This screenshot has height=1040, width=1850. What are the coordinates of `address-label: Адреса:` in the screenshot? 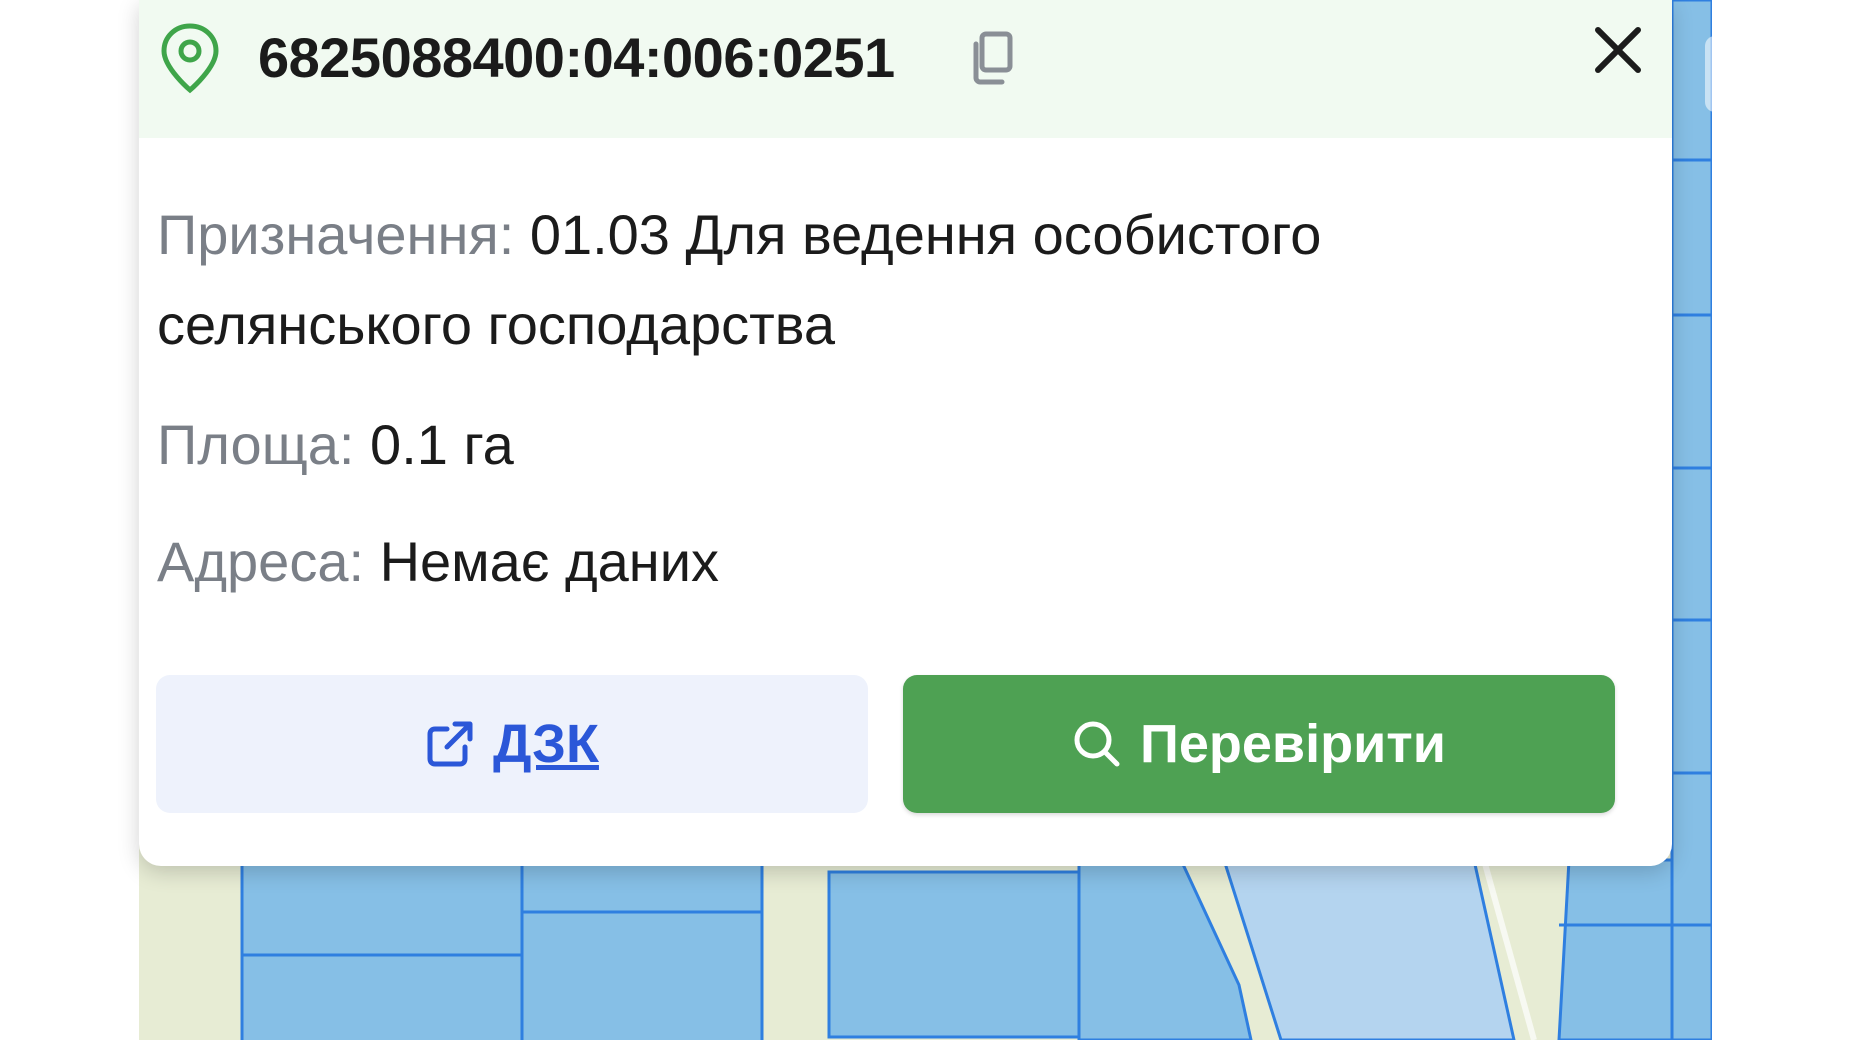 It's located at (261, 561).